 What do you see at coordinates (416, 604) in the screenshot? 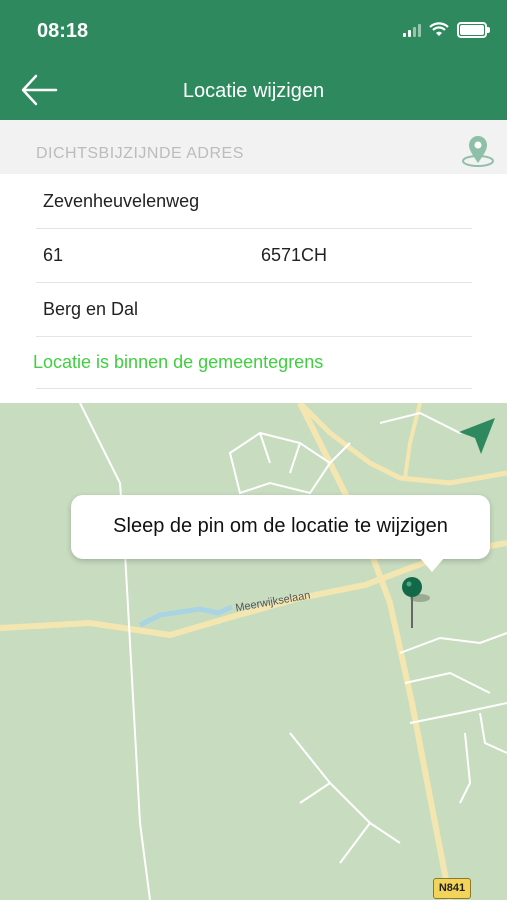
I see `map-pin-icon` at bounding box center [416, 604].